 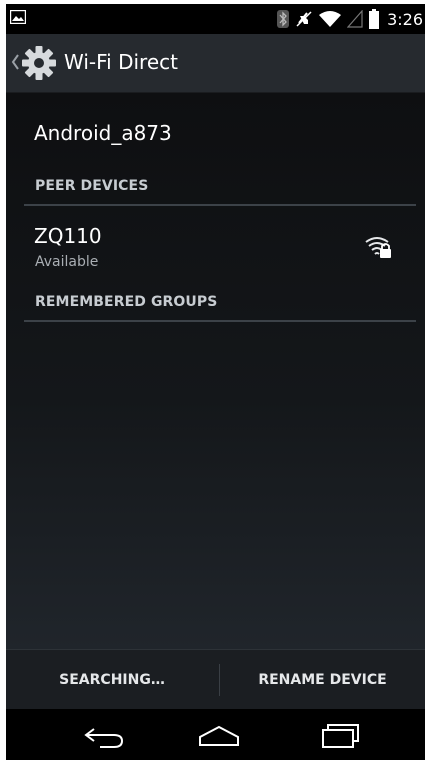 I want to click on button-bar: SEARCHING… RENAME DEVICE, so click(x=215, y=679).